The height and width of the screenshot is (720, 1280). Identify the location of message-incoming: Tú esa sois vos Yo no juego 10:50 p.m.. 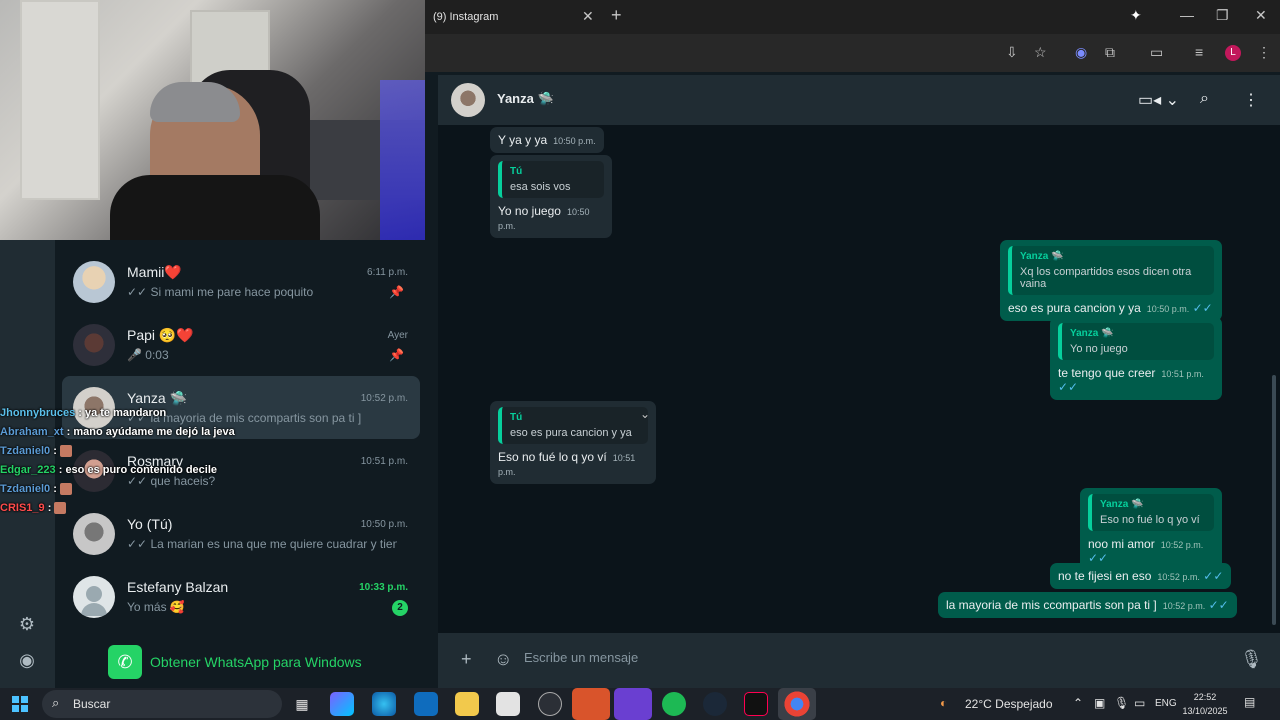
(551, 196).